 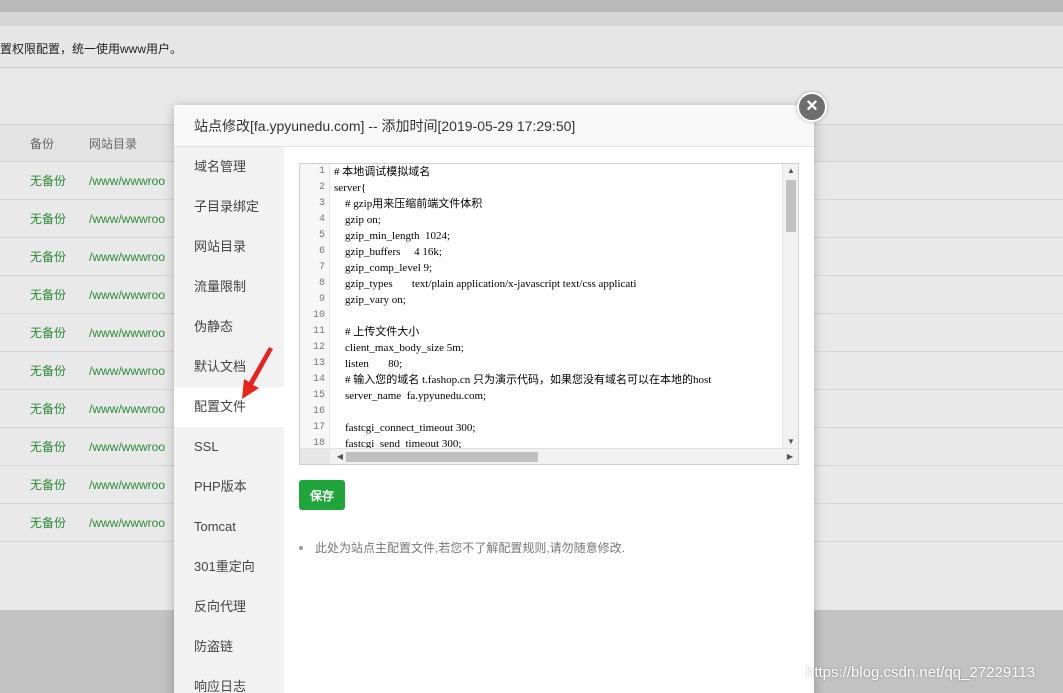 What do you see at coordinates (790, 306) in the screenshot?
I see `vertical-scrollbar: ▲ ▼` at bounding box center [790, 306].